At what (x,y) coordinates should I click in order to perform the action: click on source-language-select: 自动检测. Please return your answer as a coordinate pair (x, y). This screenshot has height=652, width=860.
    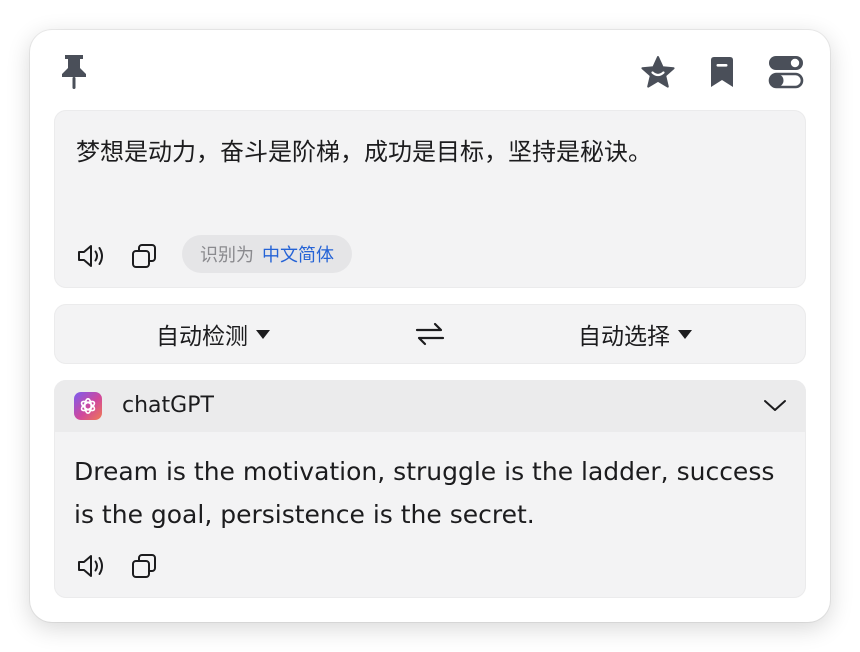
    Looking at the image, I should click on (213, 334).